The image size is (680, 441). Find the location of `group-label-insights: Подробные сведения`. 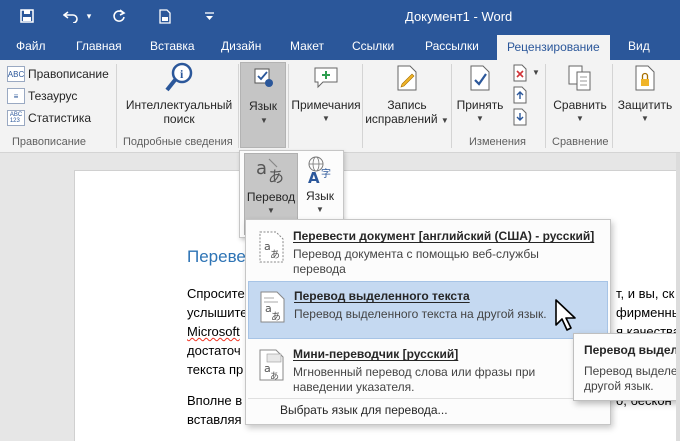

group-label-insights: Подробные сведения is located at coordinates (178, 142).